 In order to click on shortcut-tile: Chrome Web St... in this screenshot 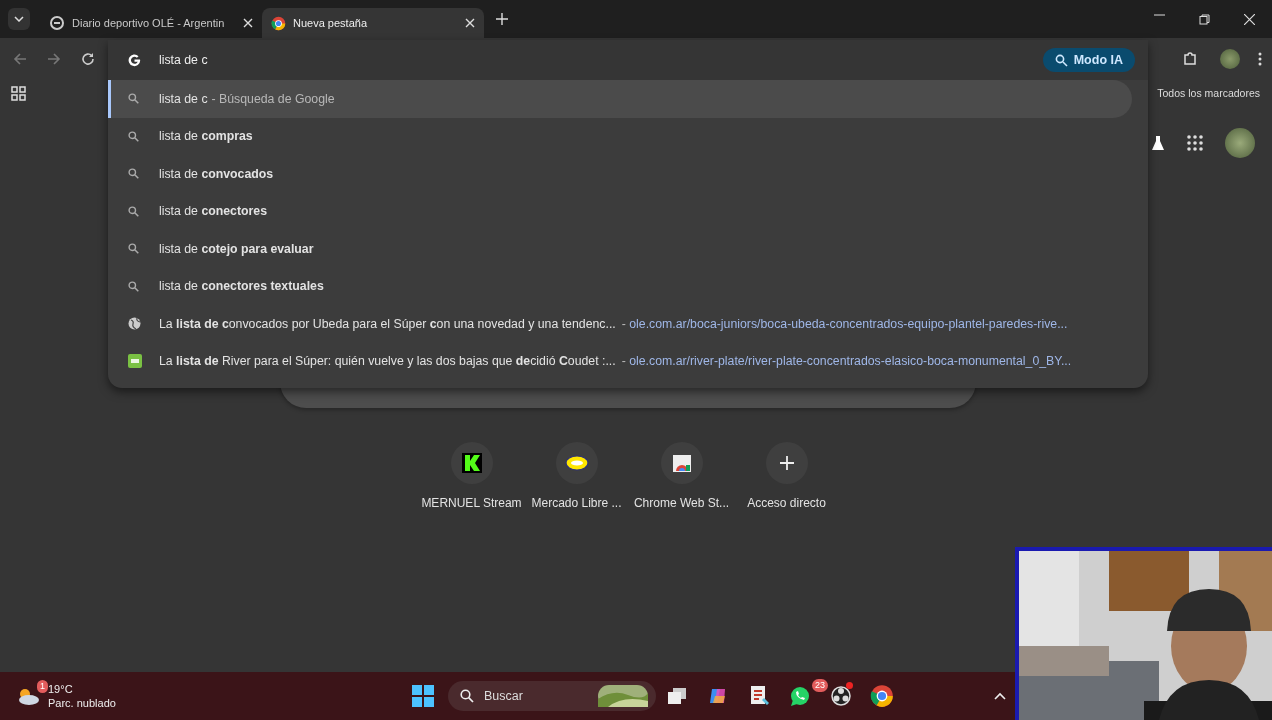, I will do `click(681, 476)`.